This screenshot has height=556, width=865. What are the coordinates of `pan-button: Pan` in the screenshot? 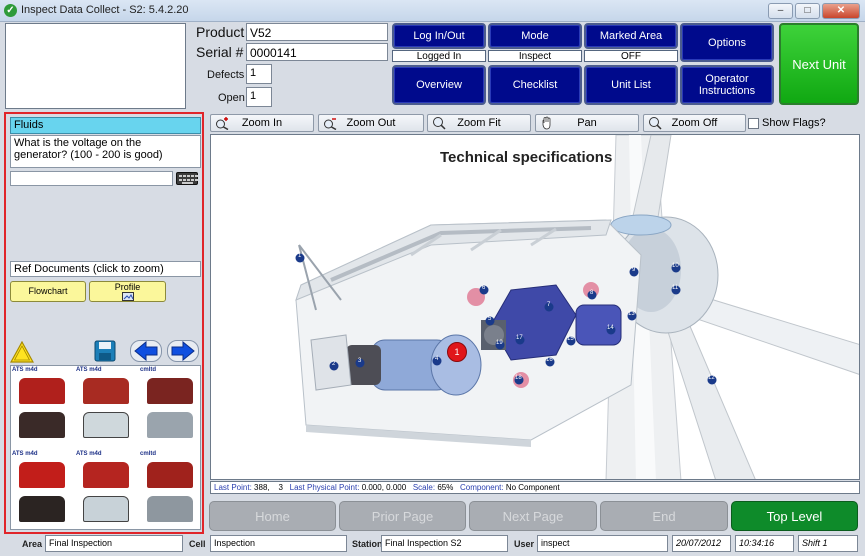 It's located at (587, 123).